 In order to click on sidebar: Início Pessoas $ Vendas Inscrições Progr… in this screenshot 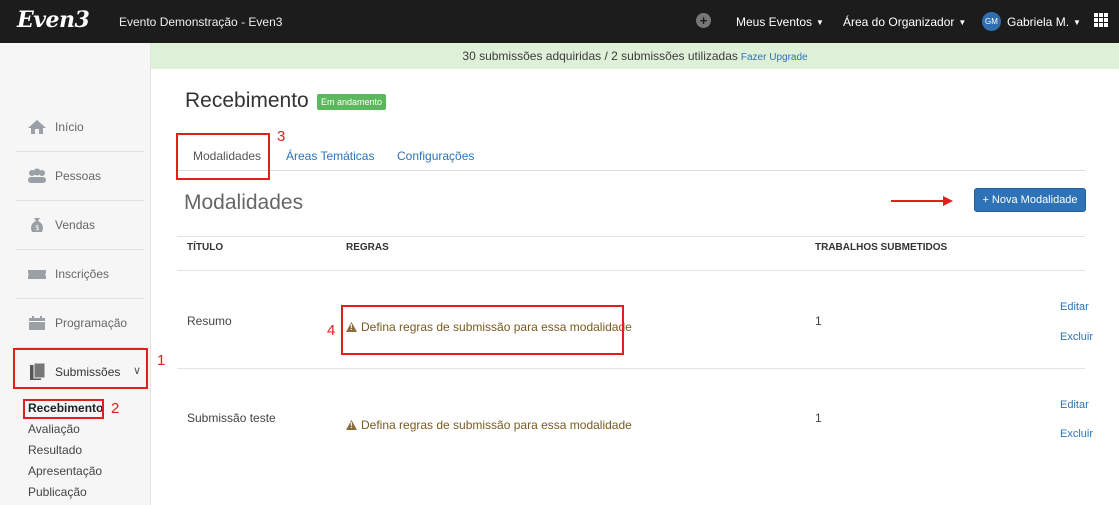, I will do `click(75, 274)`.